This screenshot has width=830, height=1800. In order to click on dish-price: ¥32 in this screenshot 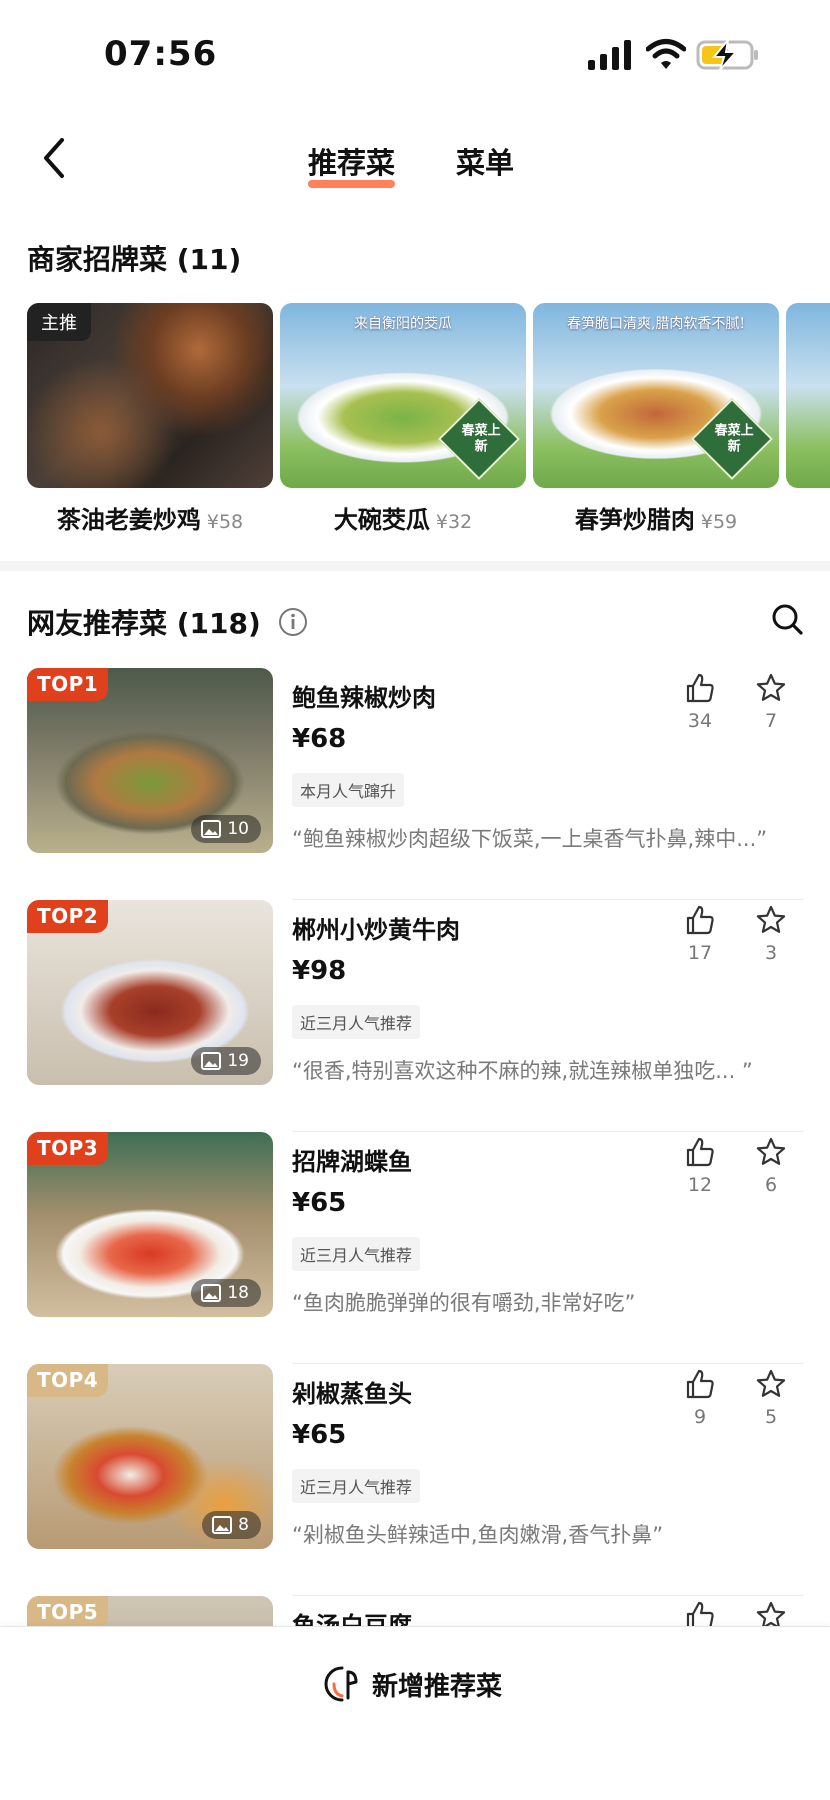, I will do `click(454, 522)`.